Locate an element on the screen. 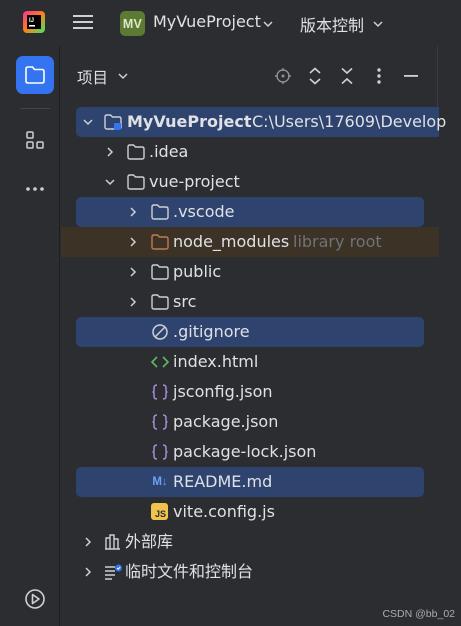 This screenshot has height=626, width=461. tree-row-scratches: 临时文件和控制台 is located at coordinates (250, 572).